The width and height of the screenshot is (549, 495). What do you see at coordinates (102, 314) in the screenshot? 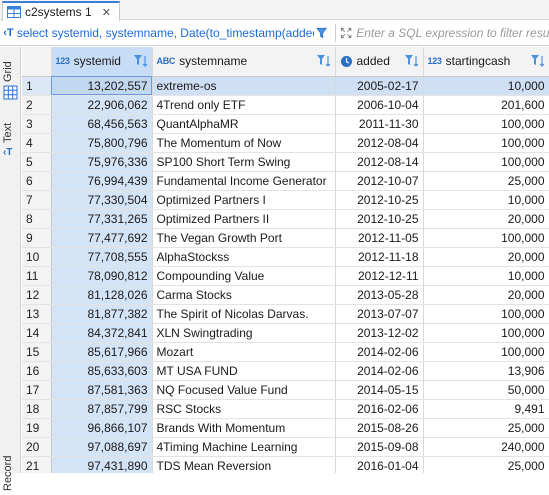
I see `systemid-cell: 81,877,382` at bounding box center [102, 314].